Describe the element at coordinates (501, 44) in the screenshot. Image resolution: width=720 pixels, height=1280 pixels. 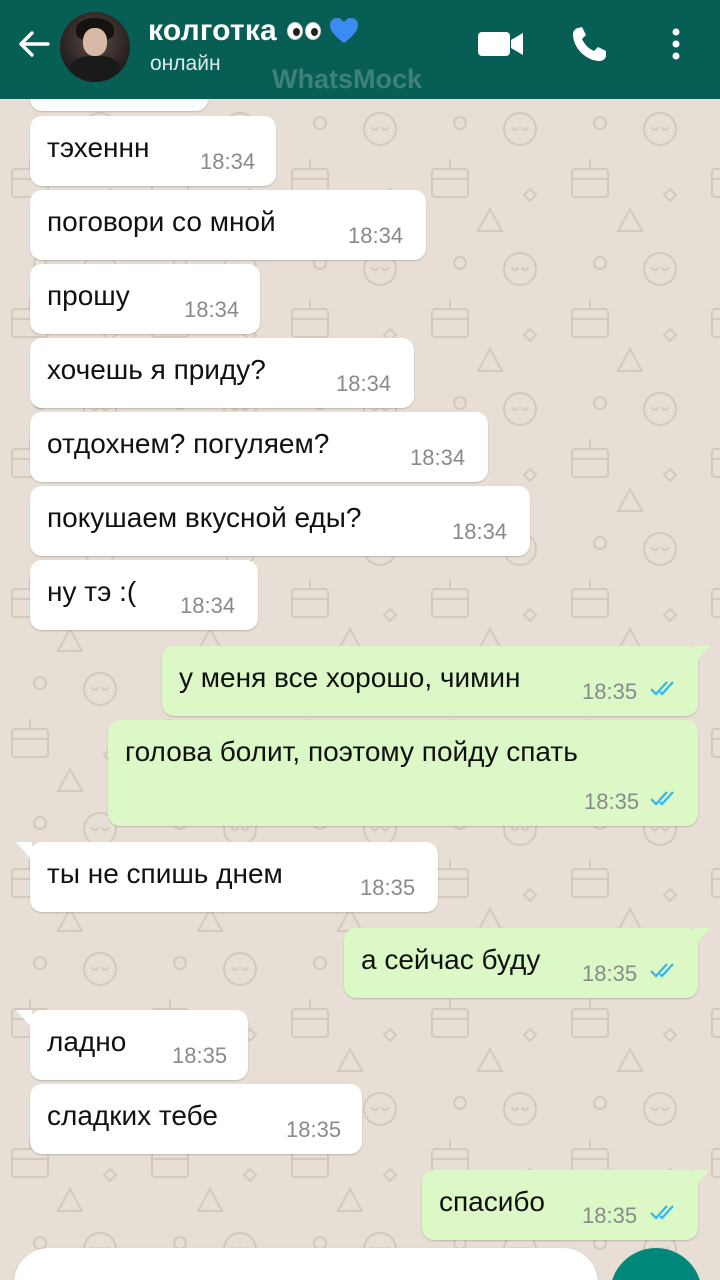
I see `video-call-icon` at that location.